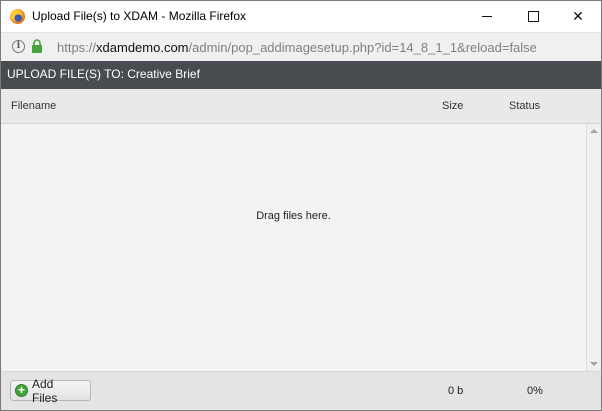 The image size is (602, 411). I want to click on add-icon: +, so click(21, 390).